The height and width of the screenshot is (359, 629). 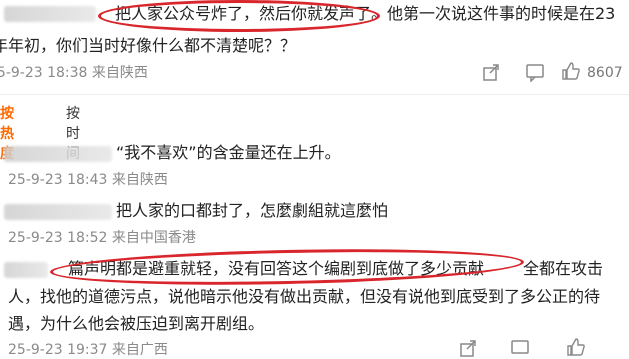 I want to click on reply-timestamp: 25-9-23 18:52 来自中国香港, so click(x=102, y=238).